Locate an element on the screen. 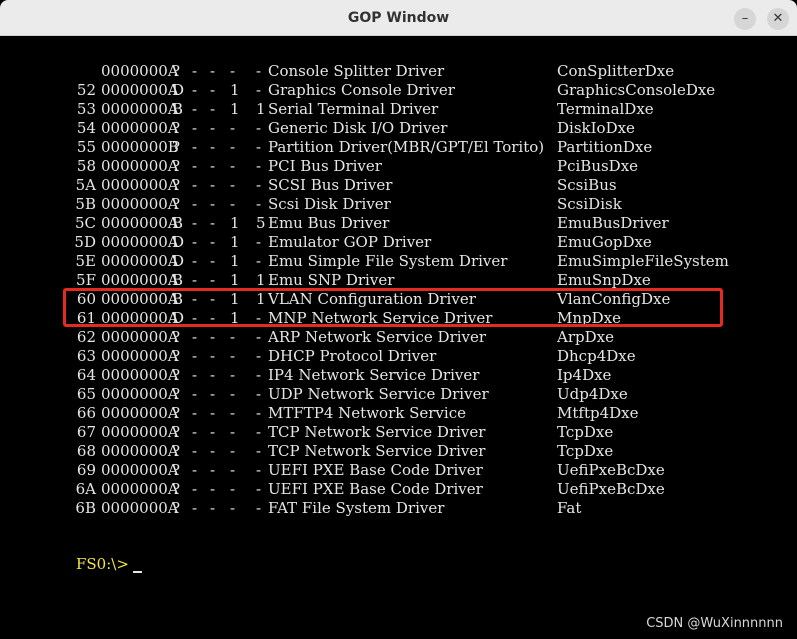  driver-name: SCSI Bus Driver is located at coordinates (330, 185).